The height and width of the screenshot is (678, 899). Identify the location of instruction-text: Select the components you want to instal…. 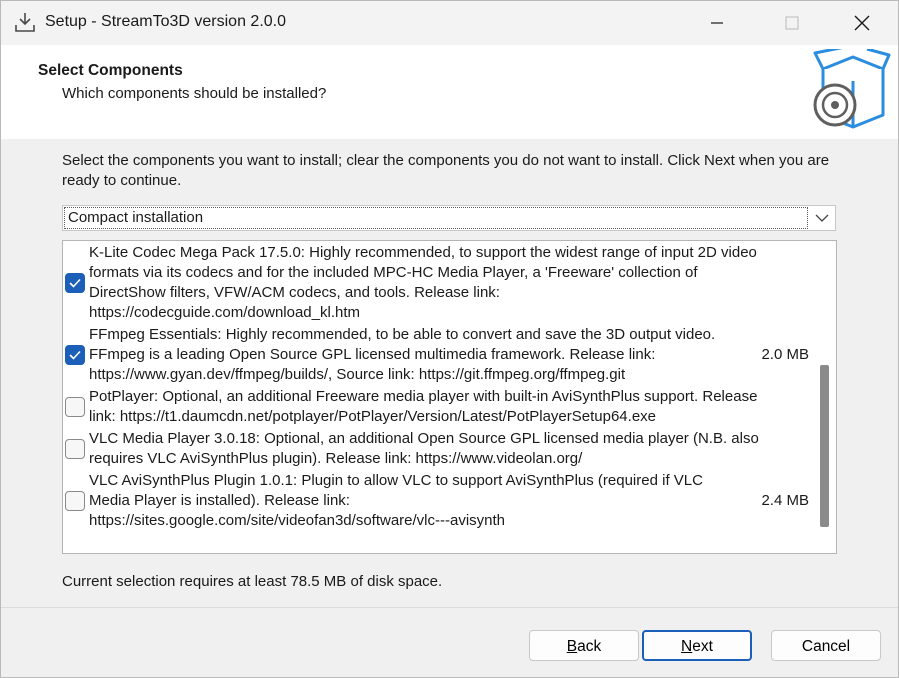
(446, 170).